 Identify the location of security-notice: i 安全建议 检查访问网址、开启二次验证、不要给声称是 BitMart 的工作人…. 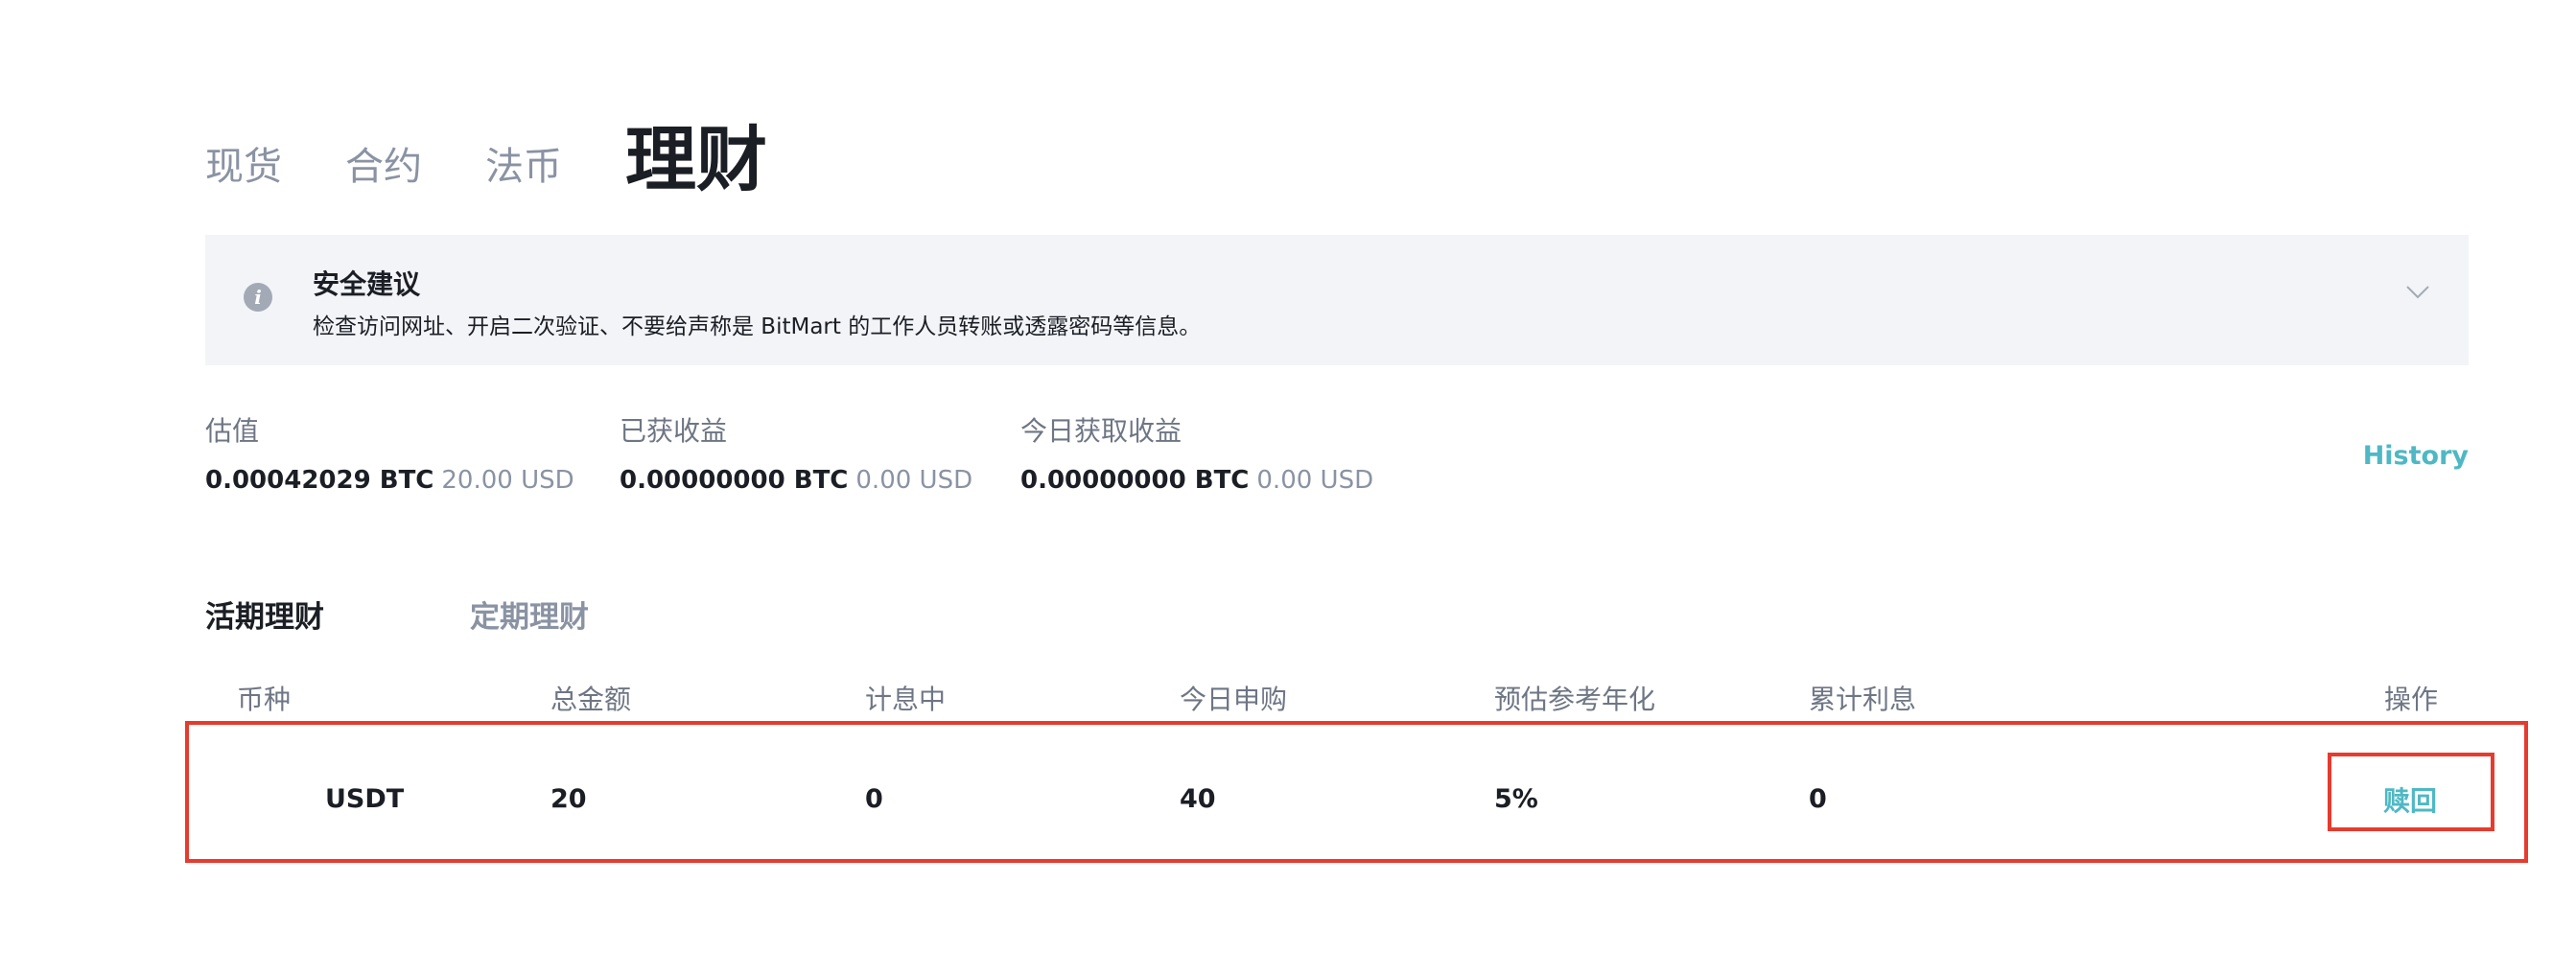
(1337, 300).